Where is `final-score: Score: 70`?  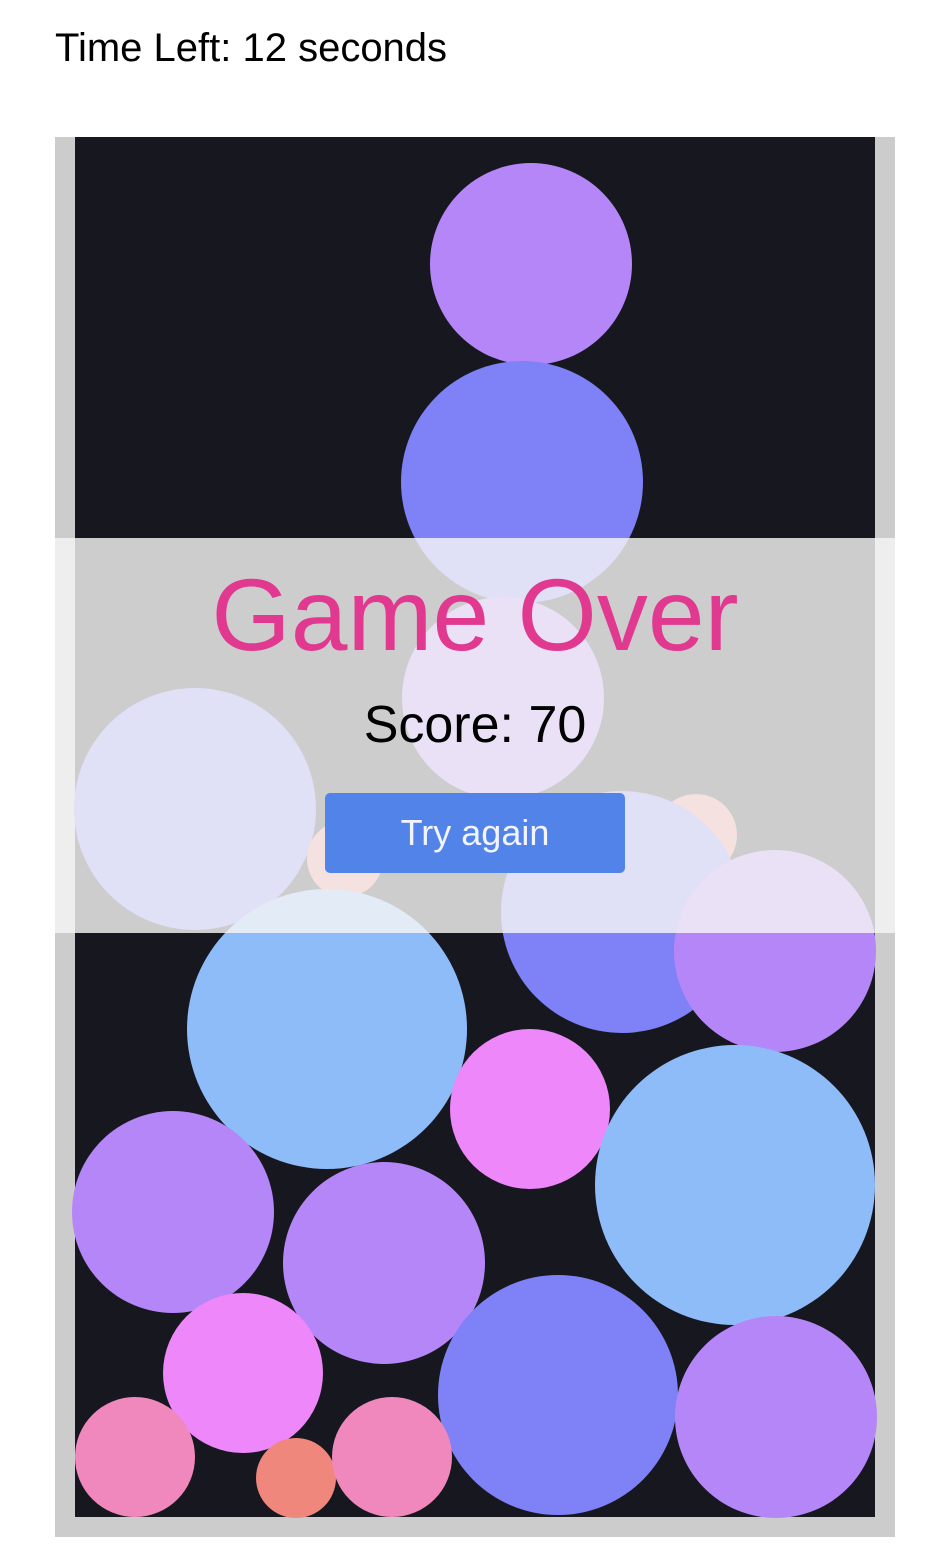
final-score: Score: 70 is located at coordinates (475, 725).